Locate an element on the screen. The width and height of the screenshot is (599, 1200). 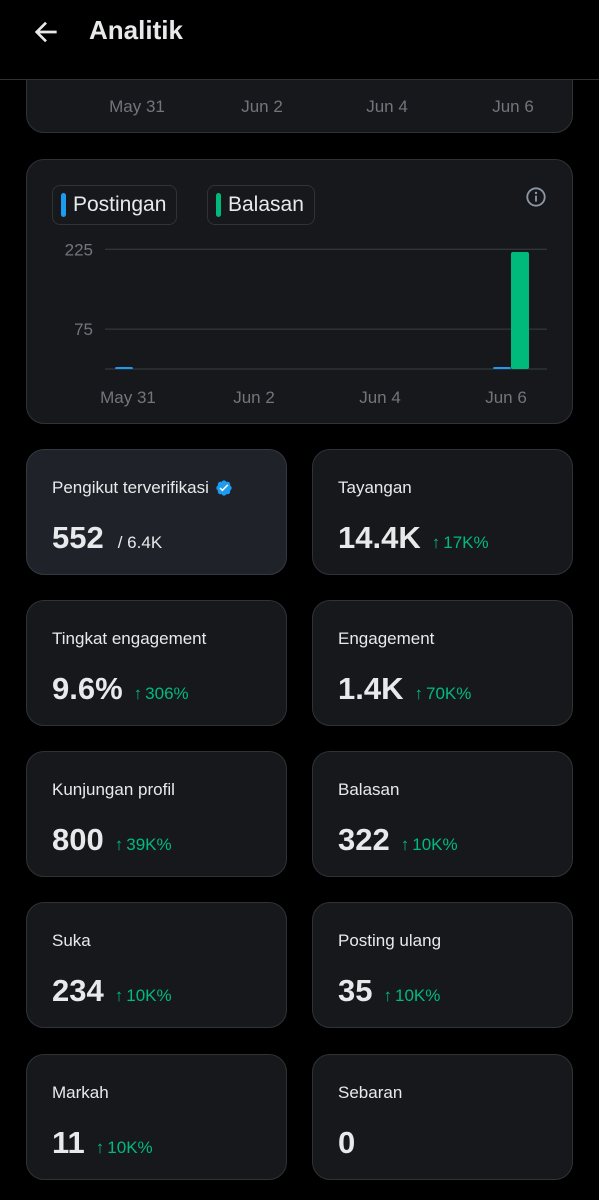
metric-label: Markah is located at coordinates (80, 1093).